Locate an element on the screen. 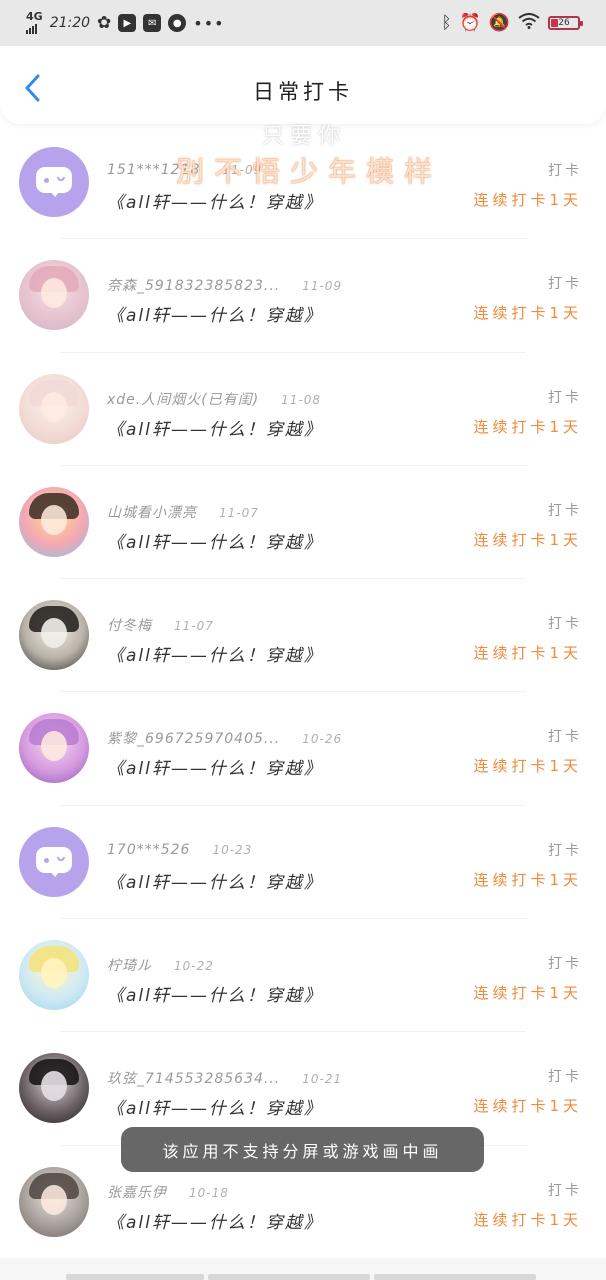 The image size is (606, 1280). mute-icon: 🔕 is located at coordinates (499, 23).